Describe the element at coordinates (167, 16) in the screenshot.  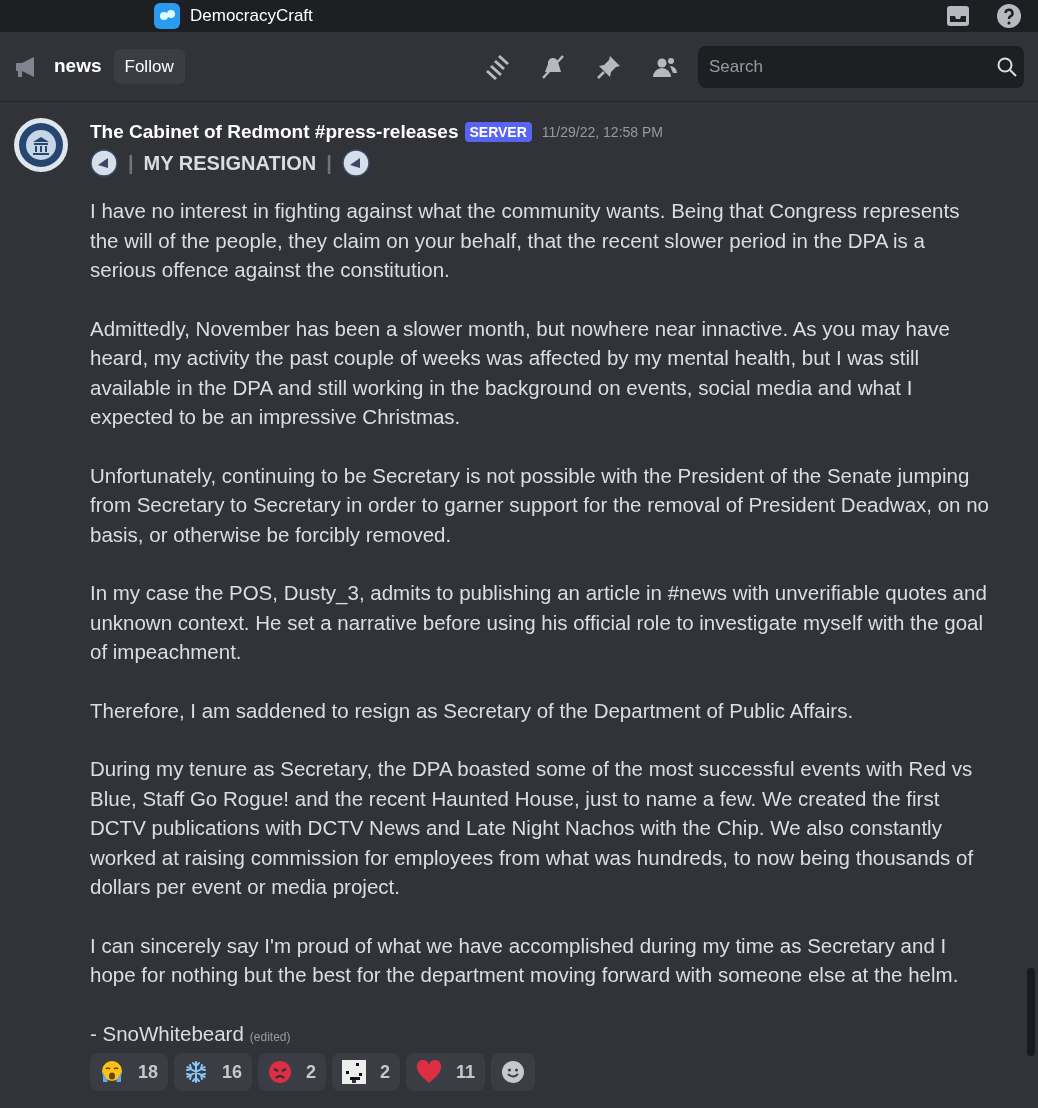
I see `server-icon` at that location.